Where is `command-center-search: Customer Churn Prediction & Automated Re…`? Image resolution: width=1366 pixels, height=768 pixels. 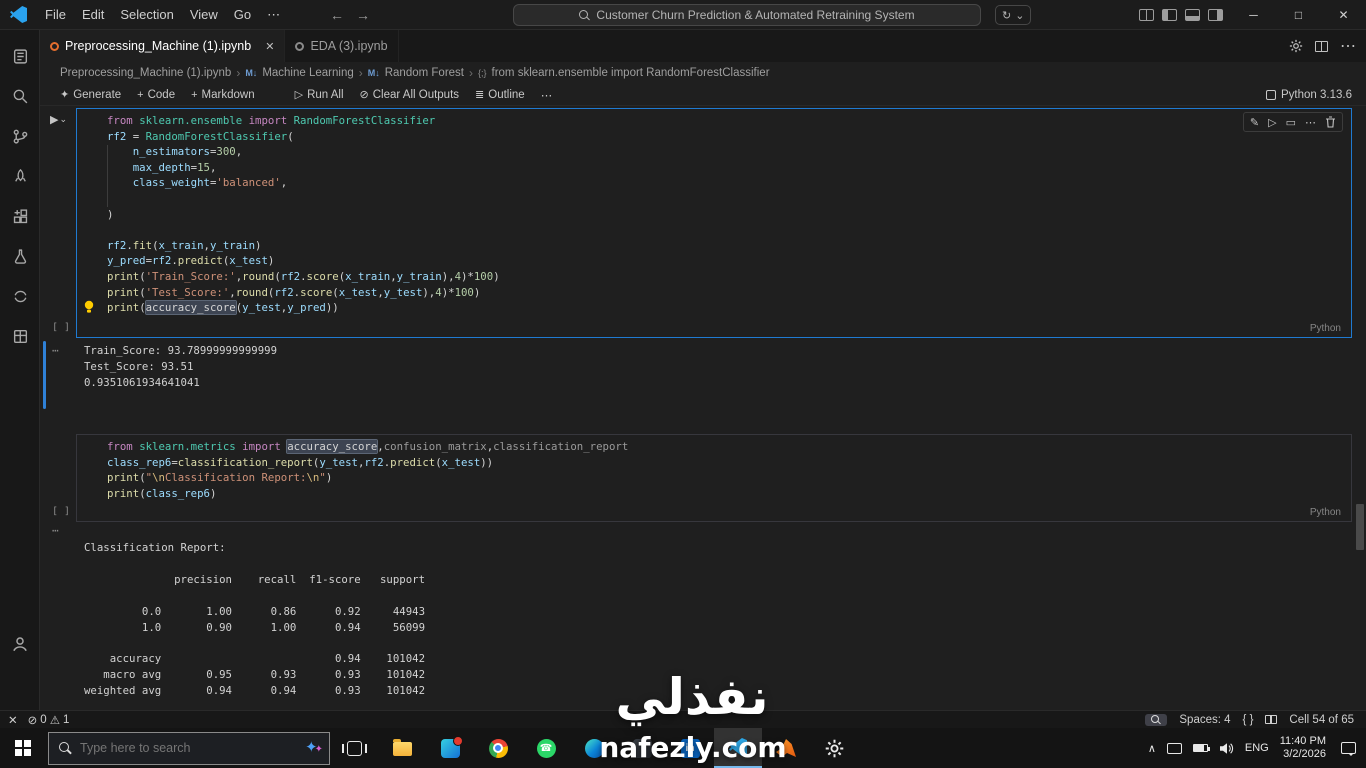 command-center-search: Customer Churn Prediction & Automated Re… is located at coordinates (747, 15).